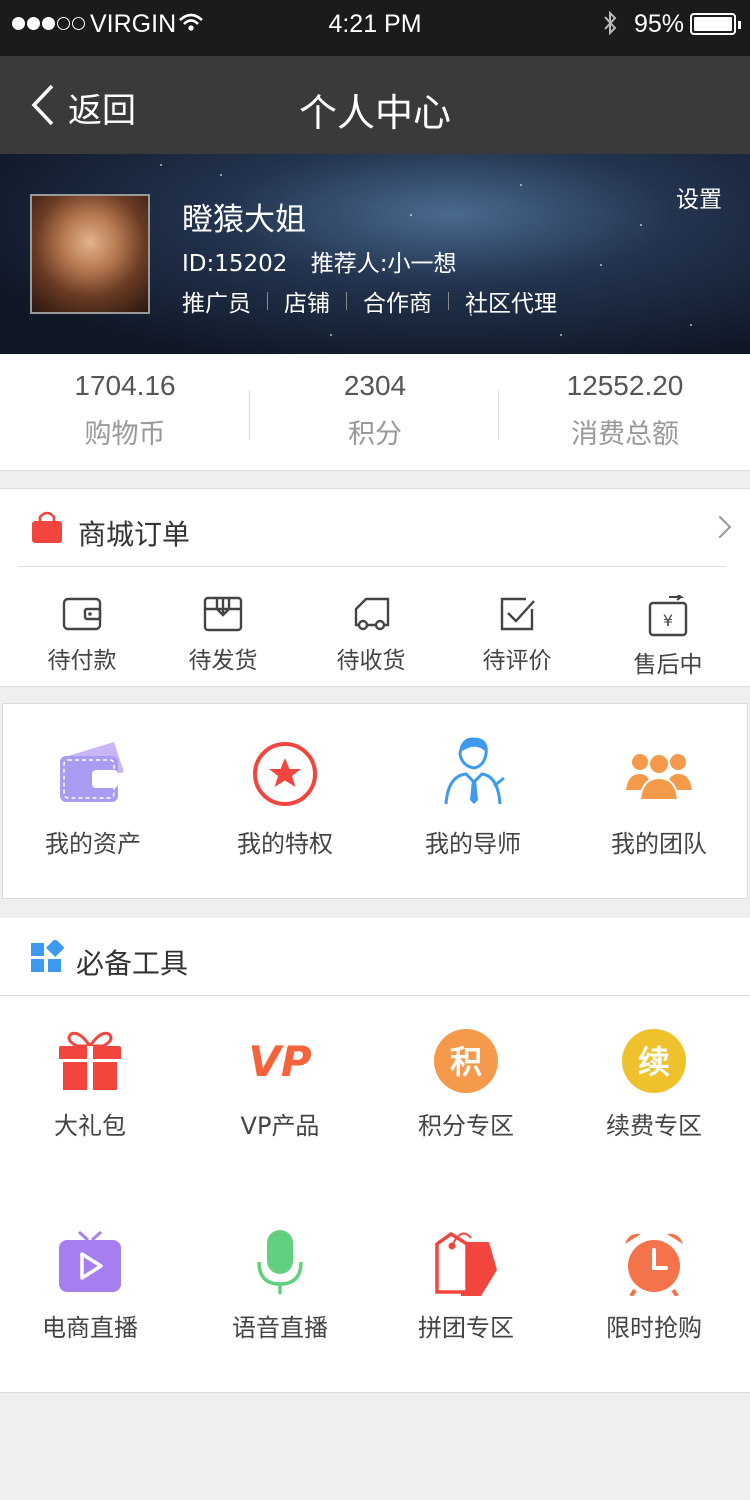 This screenshot has height=1500, width=750. I want to click on role-label: 社区代理, so click(511, 304).